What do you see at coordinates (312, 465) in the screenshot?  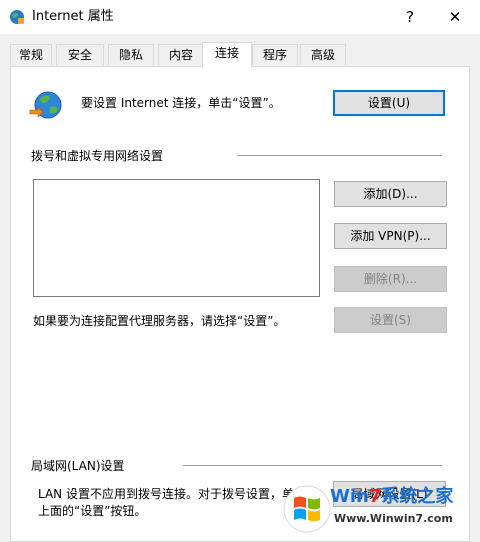 I see `lan-separator` at bounding box center [312, 465].